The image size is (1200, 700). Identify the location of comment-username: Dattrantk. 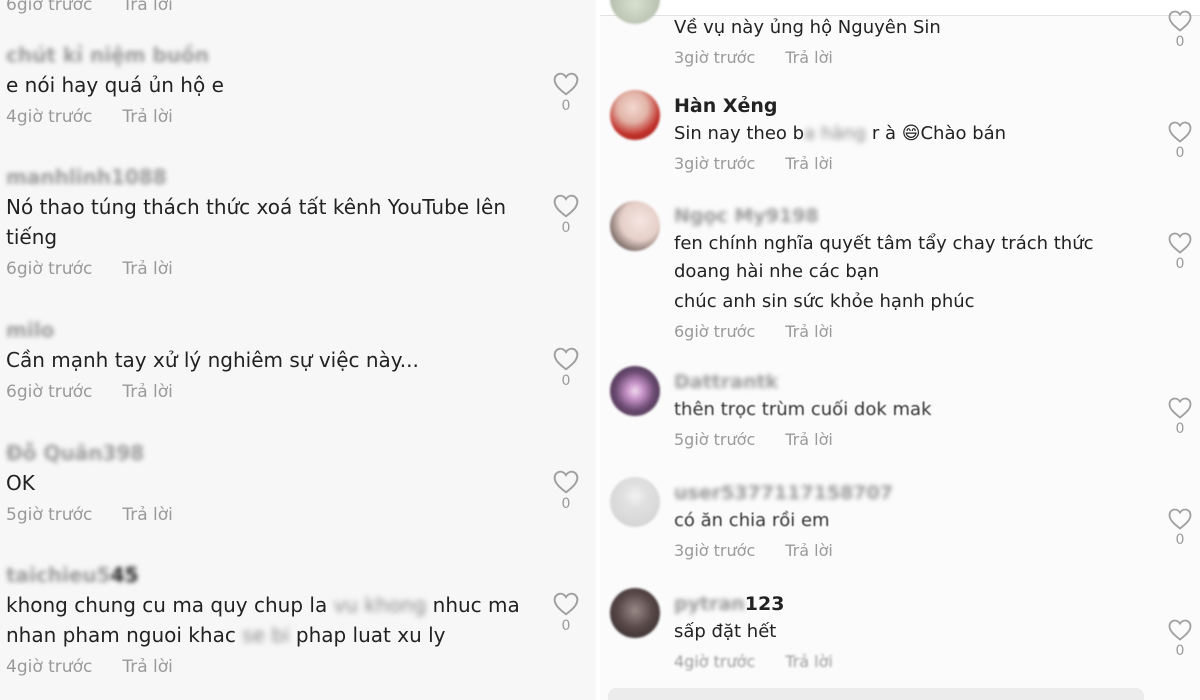
(914, 382).